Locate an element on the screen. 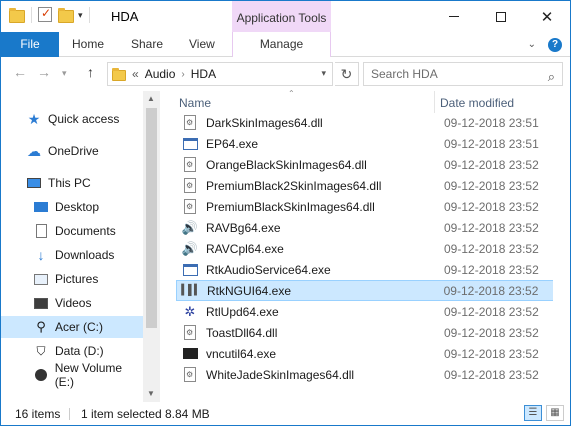 The height and width of the screenshot is (426, 571). file-name: PremiumBlack2SkinImages64.dll is located at coordinates (294, 185).